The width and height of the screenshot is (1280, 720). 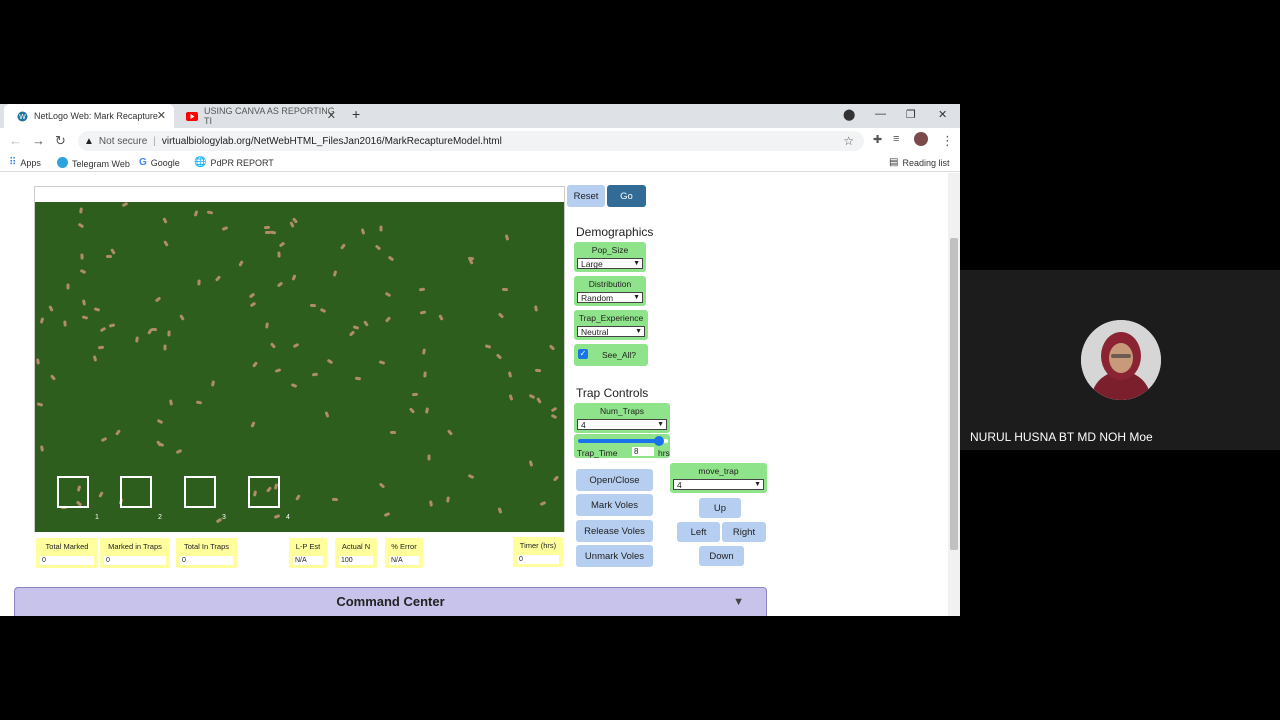 I want to click on forward-icon: →, so click(x=38, y=140).